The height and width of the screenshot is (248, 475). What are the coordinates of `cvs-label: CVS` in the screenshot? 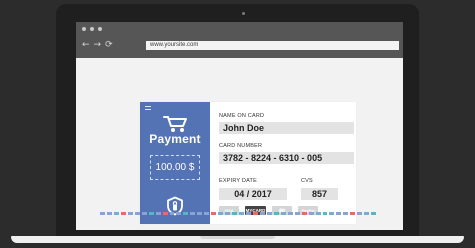 It's located at (307, 181).